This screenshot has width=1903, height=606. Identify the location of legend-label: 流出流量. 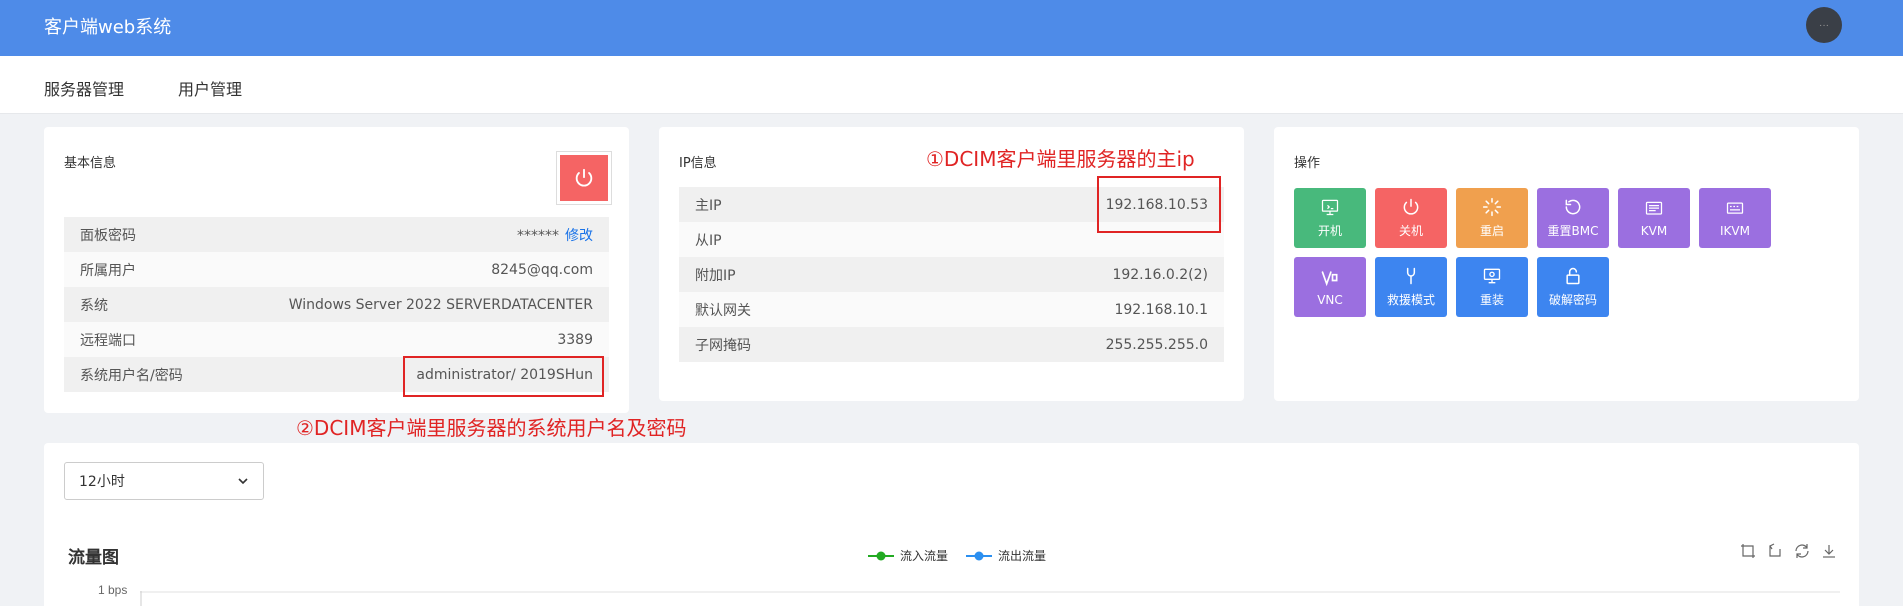
(1022, 556).